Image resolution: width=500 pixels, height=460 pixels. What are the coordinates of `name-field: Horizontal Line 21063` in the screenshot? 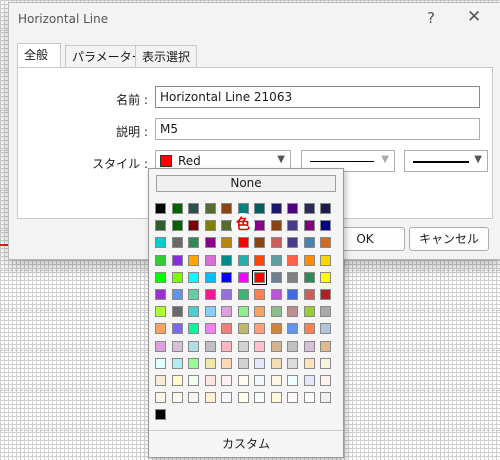 It's located at (317, 97).